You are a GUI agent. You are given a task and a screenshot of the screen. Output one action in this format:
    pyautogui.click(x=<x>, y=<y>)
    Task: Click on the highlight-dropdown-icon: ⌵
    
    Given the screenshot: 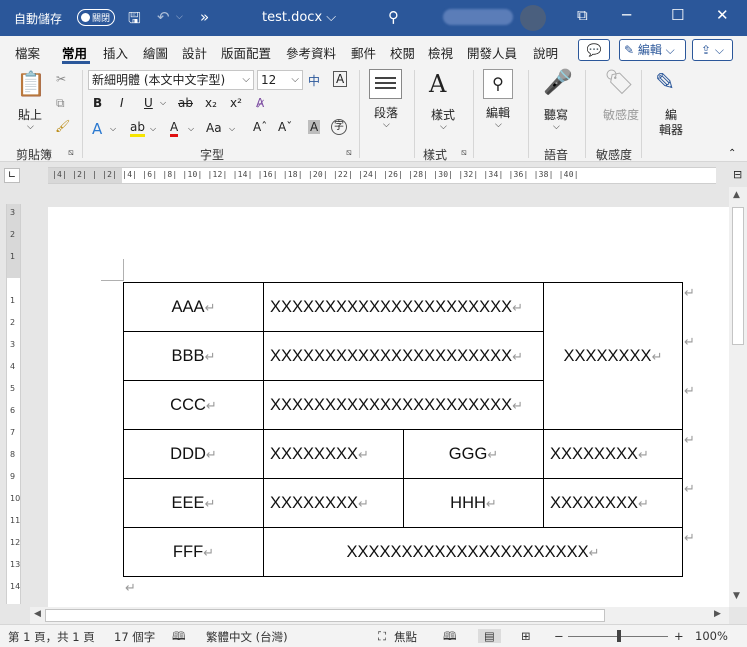 What is the action you would take?
    pyautogui.click(x=153, y=129)
    